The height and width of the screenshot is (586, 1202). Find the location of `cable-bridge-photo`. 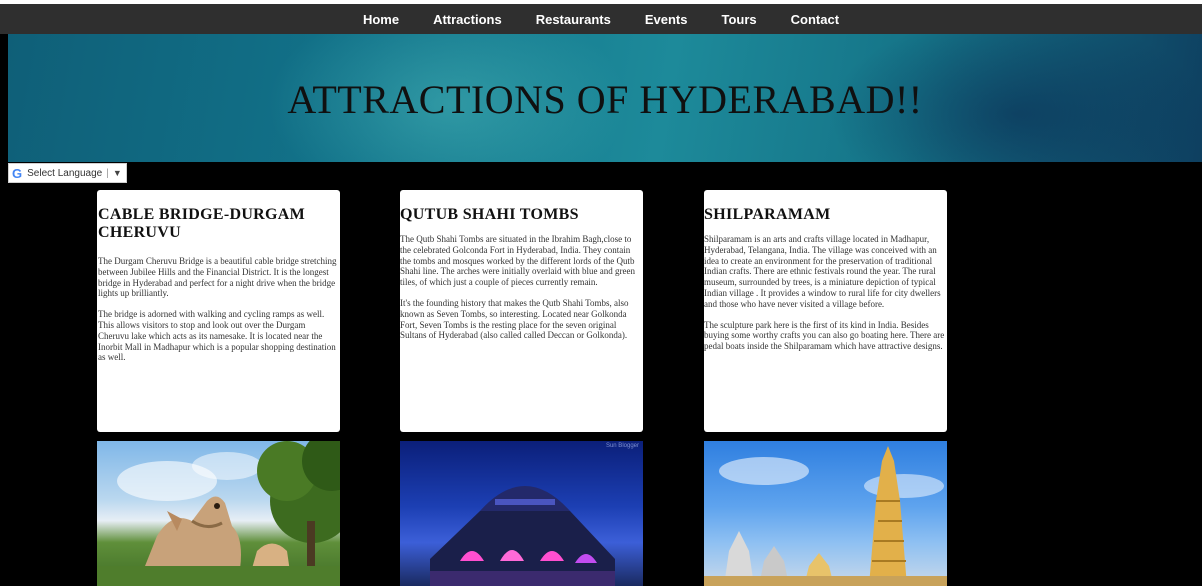

cable-bridge-photo is located at coordinates (218, 513).